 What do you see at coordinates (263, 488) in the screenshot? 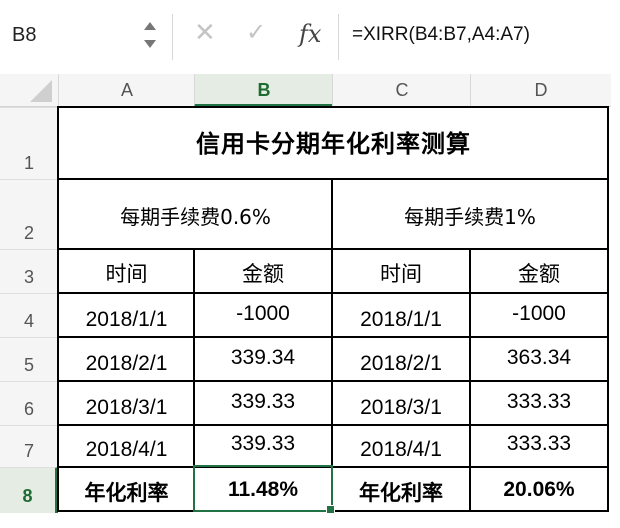
I see `active-cell-selection` at bounding box center [263, 488].